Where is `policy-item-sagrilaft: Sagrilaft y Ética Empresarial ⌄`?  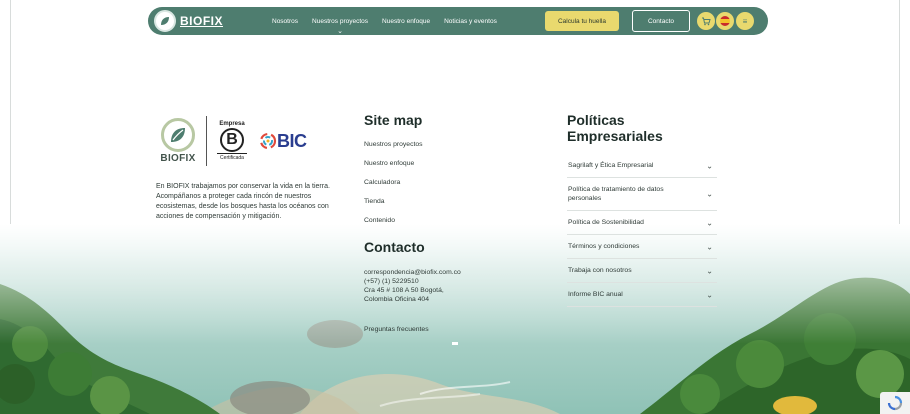 policy-item-sagrilaft: Sagrilaft y Ética Empresarial ⌄ is located at coordinates (642, 166).